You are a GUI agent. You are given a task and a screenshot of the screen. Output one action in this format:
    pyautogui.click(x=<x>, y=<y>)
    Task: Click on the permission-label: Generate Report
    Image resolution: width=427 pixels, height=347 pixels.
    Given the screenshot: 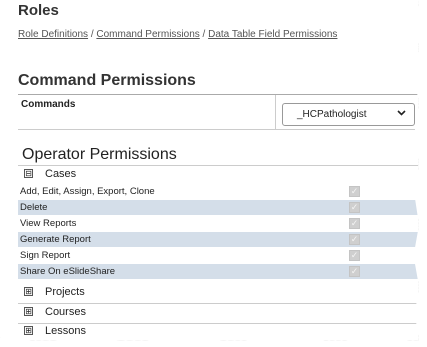 What is the action you would take?
    pyautogui.click(x=55, y=239)
    